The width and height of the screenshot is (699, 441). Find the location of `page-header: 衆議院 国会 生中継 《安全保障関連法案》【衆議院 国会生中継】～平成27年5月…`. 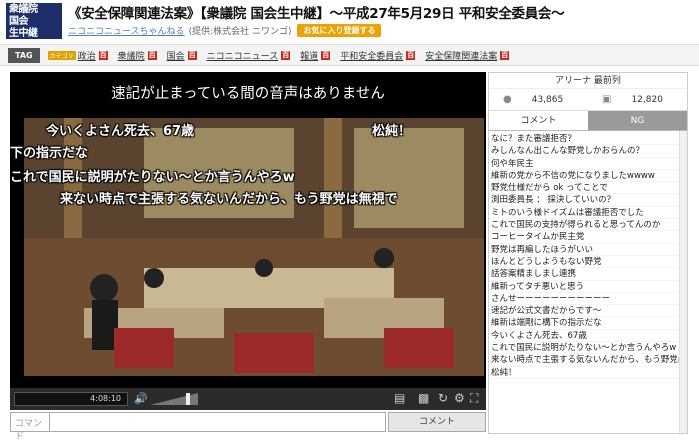

page-header: 衆議院 国会 生中継 《安全保障関連法案》【衆議院 国会生中継】～平成27年5月… is located at coordinates (349, 21).